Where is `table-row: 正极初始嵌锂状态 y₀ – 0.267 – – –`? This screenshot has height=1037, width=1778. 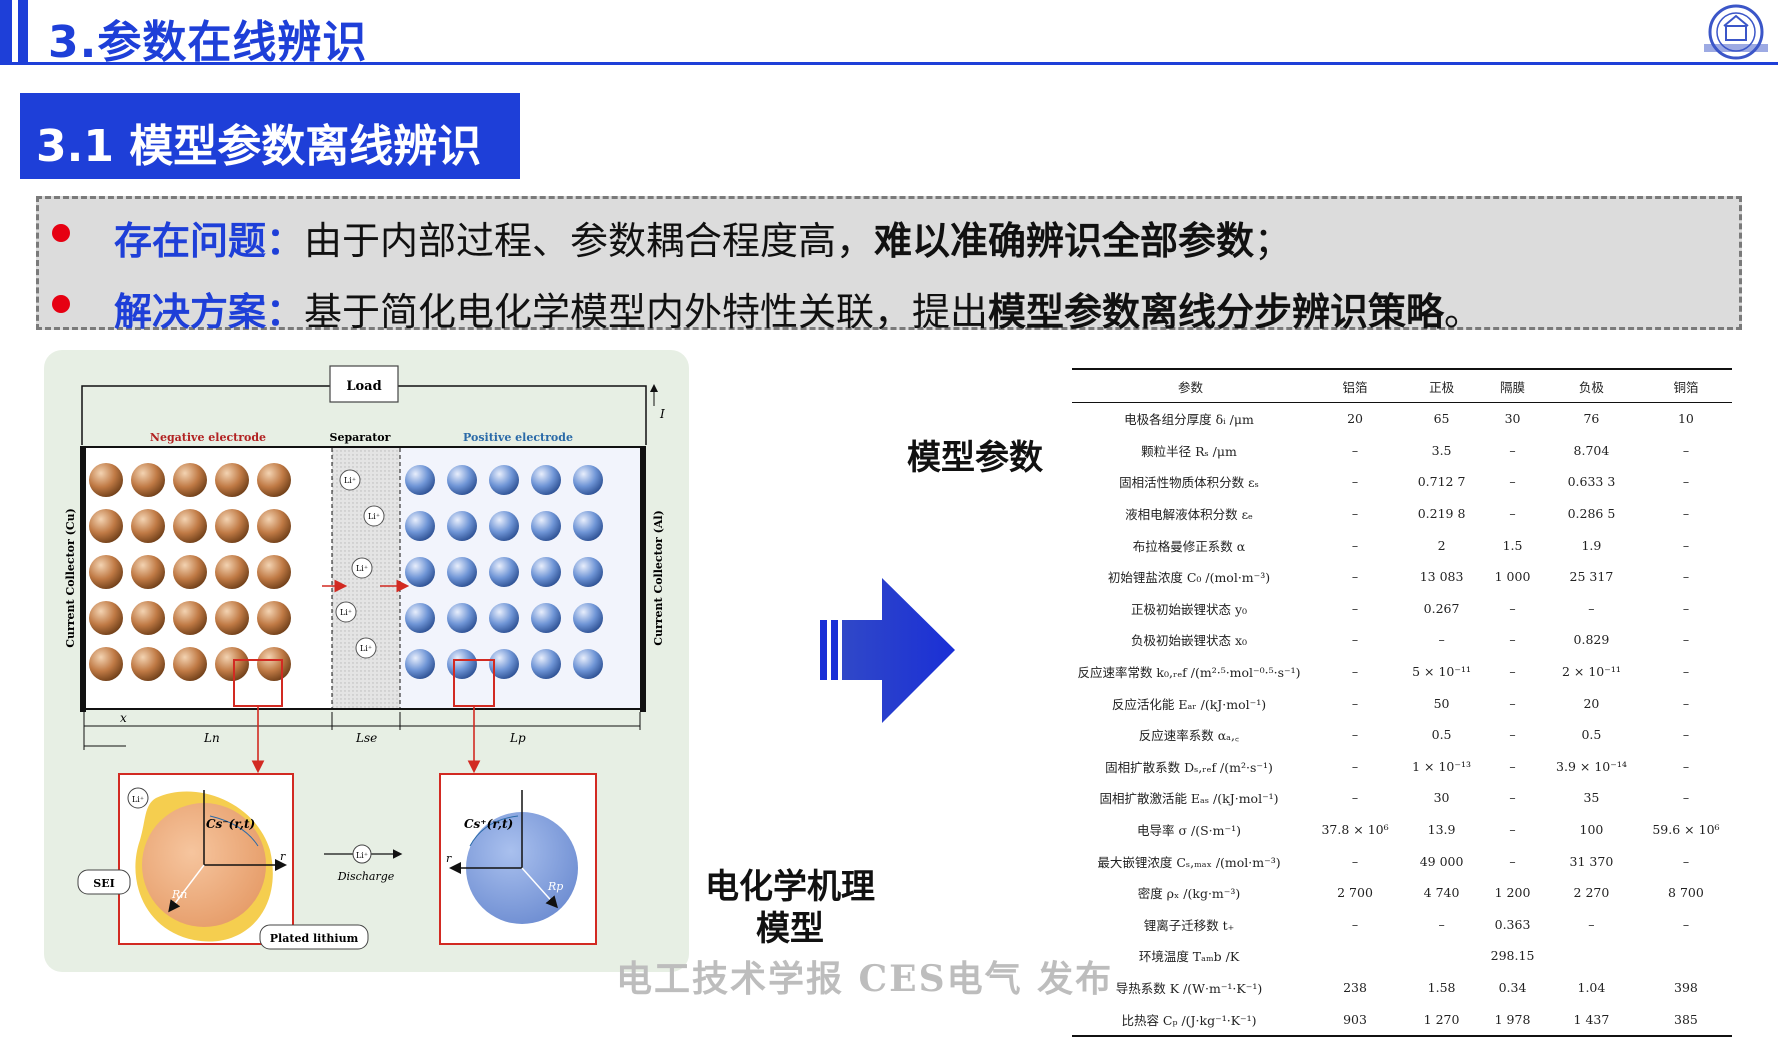
table-row: 正极初始嵌锂状态 y₀ – 0.267 – – – is located at coordinates (1402, 609).